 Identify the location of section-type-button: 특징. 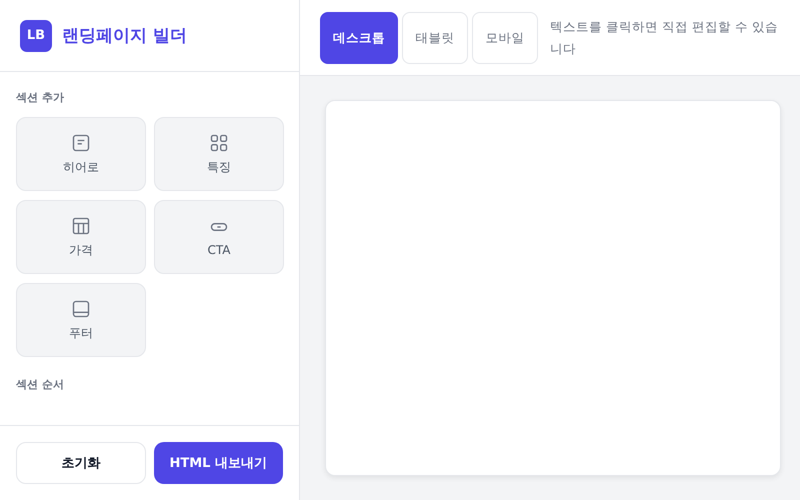
(219, 154).